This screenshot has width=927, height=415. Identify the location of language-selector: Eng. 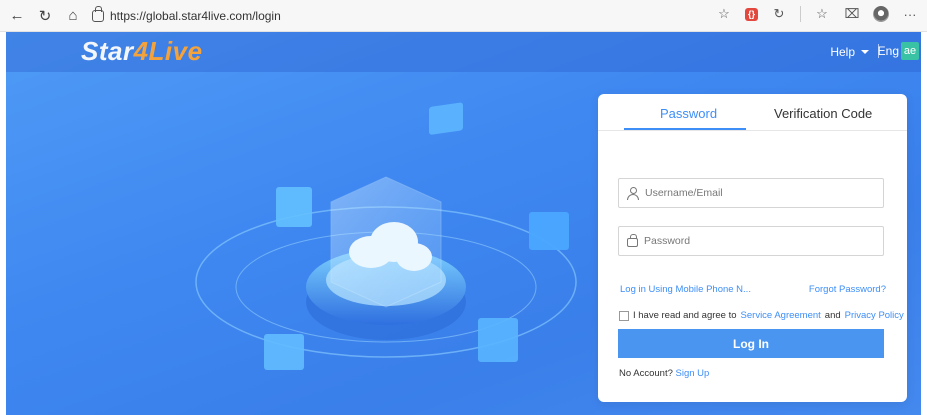
(888, 51).